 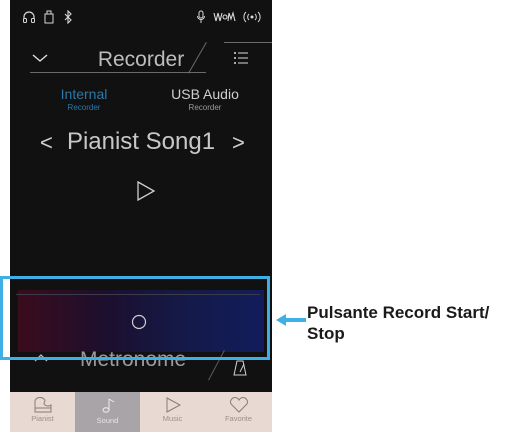 I want to click on heart-icon, so click(x=238, y=405).